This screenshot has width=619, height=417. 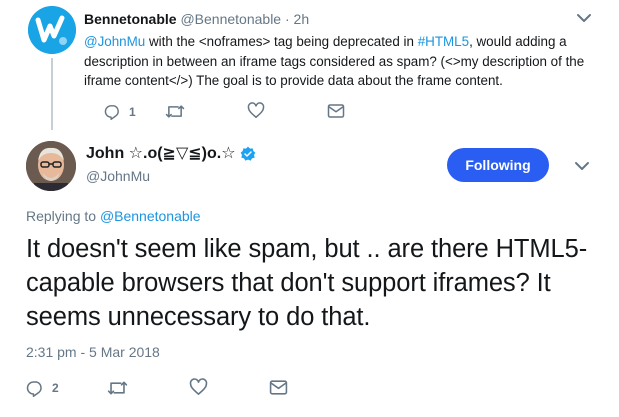 I want to click on replying-to: Replying to @Bennetonable, so click(x=113, y=216).